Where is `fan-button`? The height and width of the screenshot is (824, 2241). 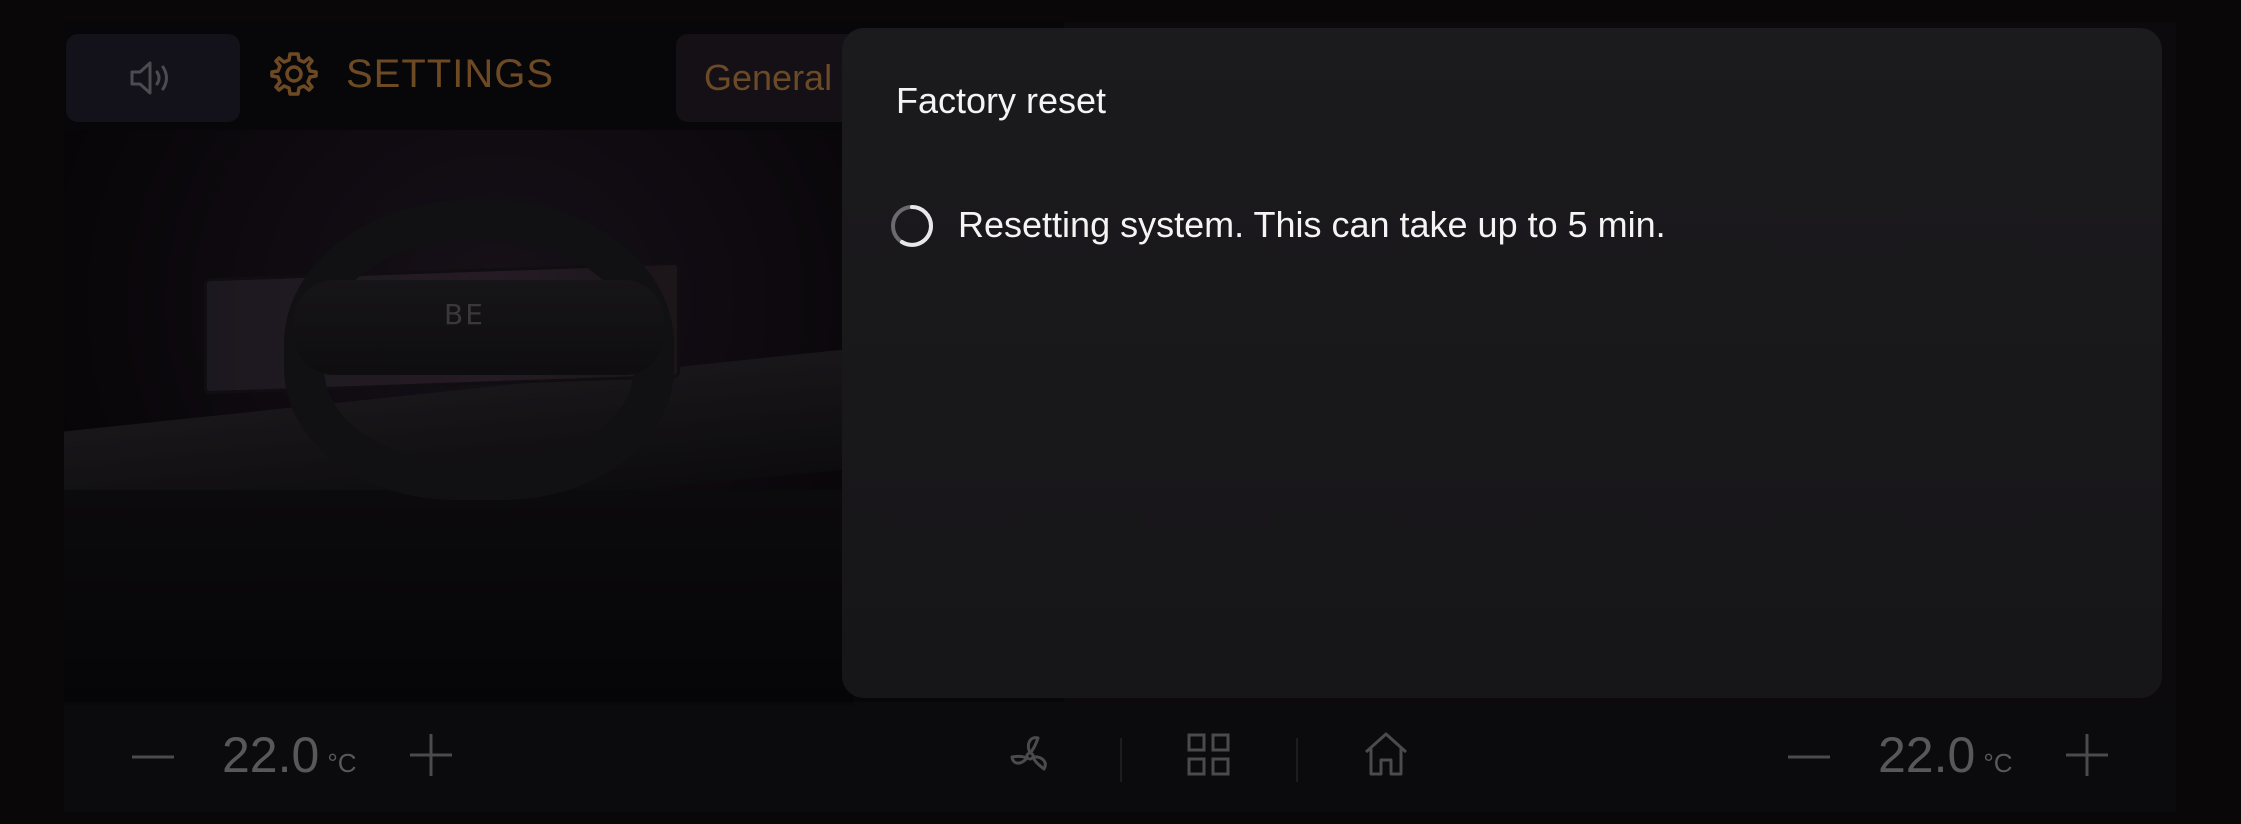 fan-button is located at coordinates (1030, 756).